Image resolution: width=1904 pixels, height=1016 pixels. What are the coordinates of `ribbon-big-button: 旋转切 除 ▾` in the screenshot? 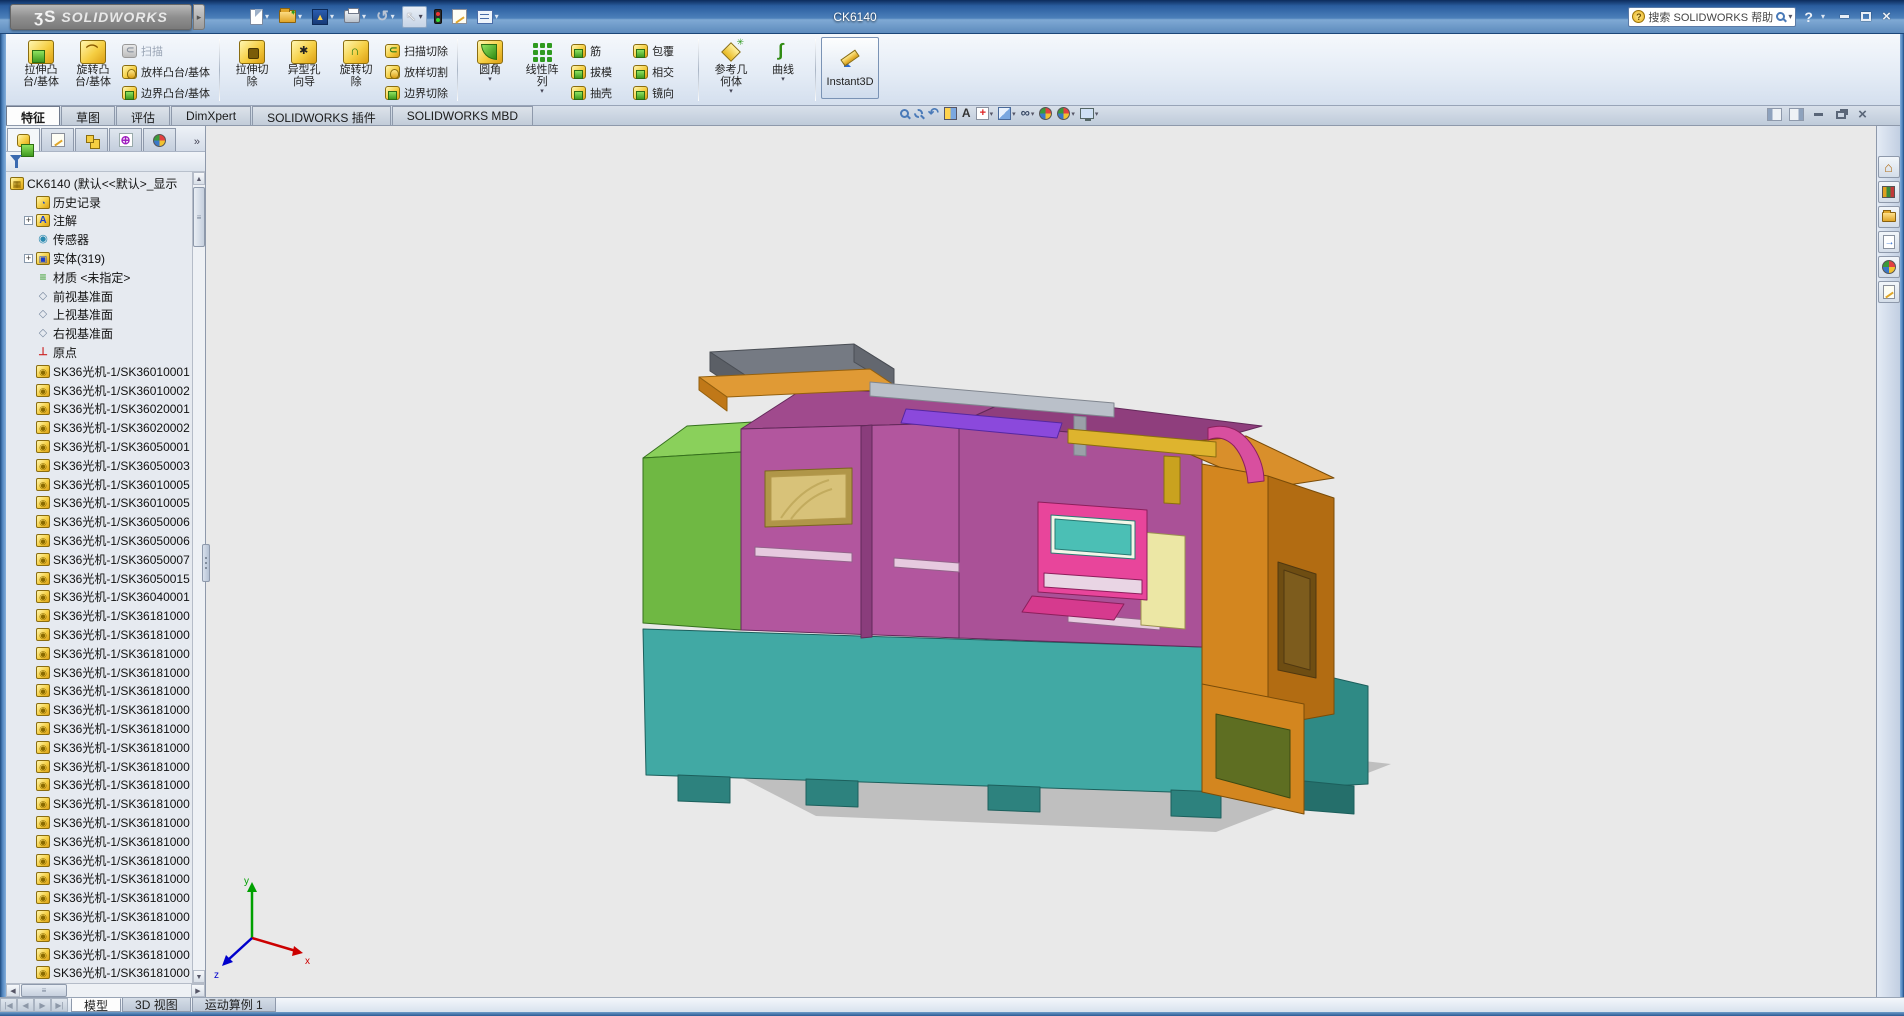 It's located at (356, 66).